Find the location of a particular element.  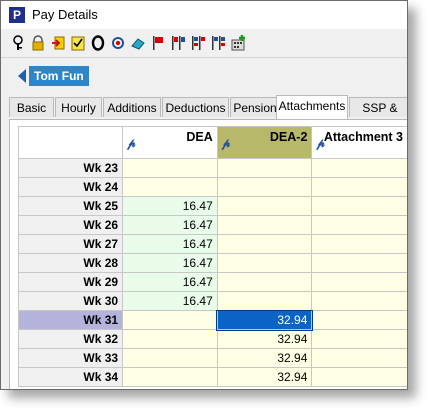

flag-red-icon is located at coordinates (158, 43).